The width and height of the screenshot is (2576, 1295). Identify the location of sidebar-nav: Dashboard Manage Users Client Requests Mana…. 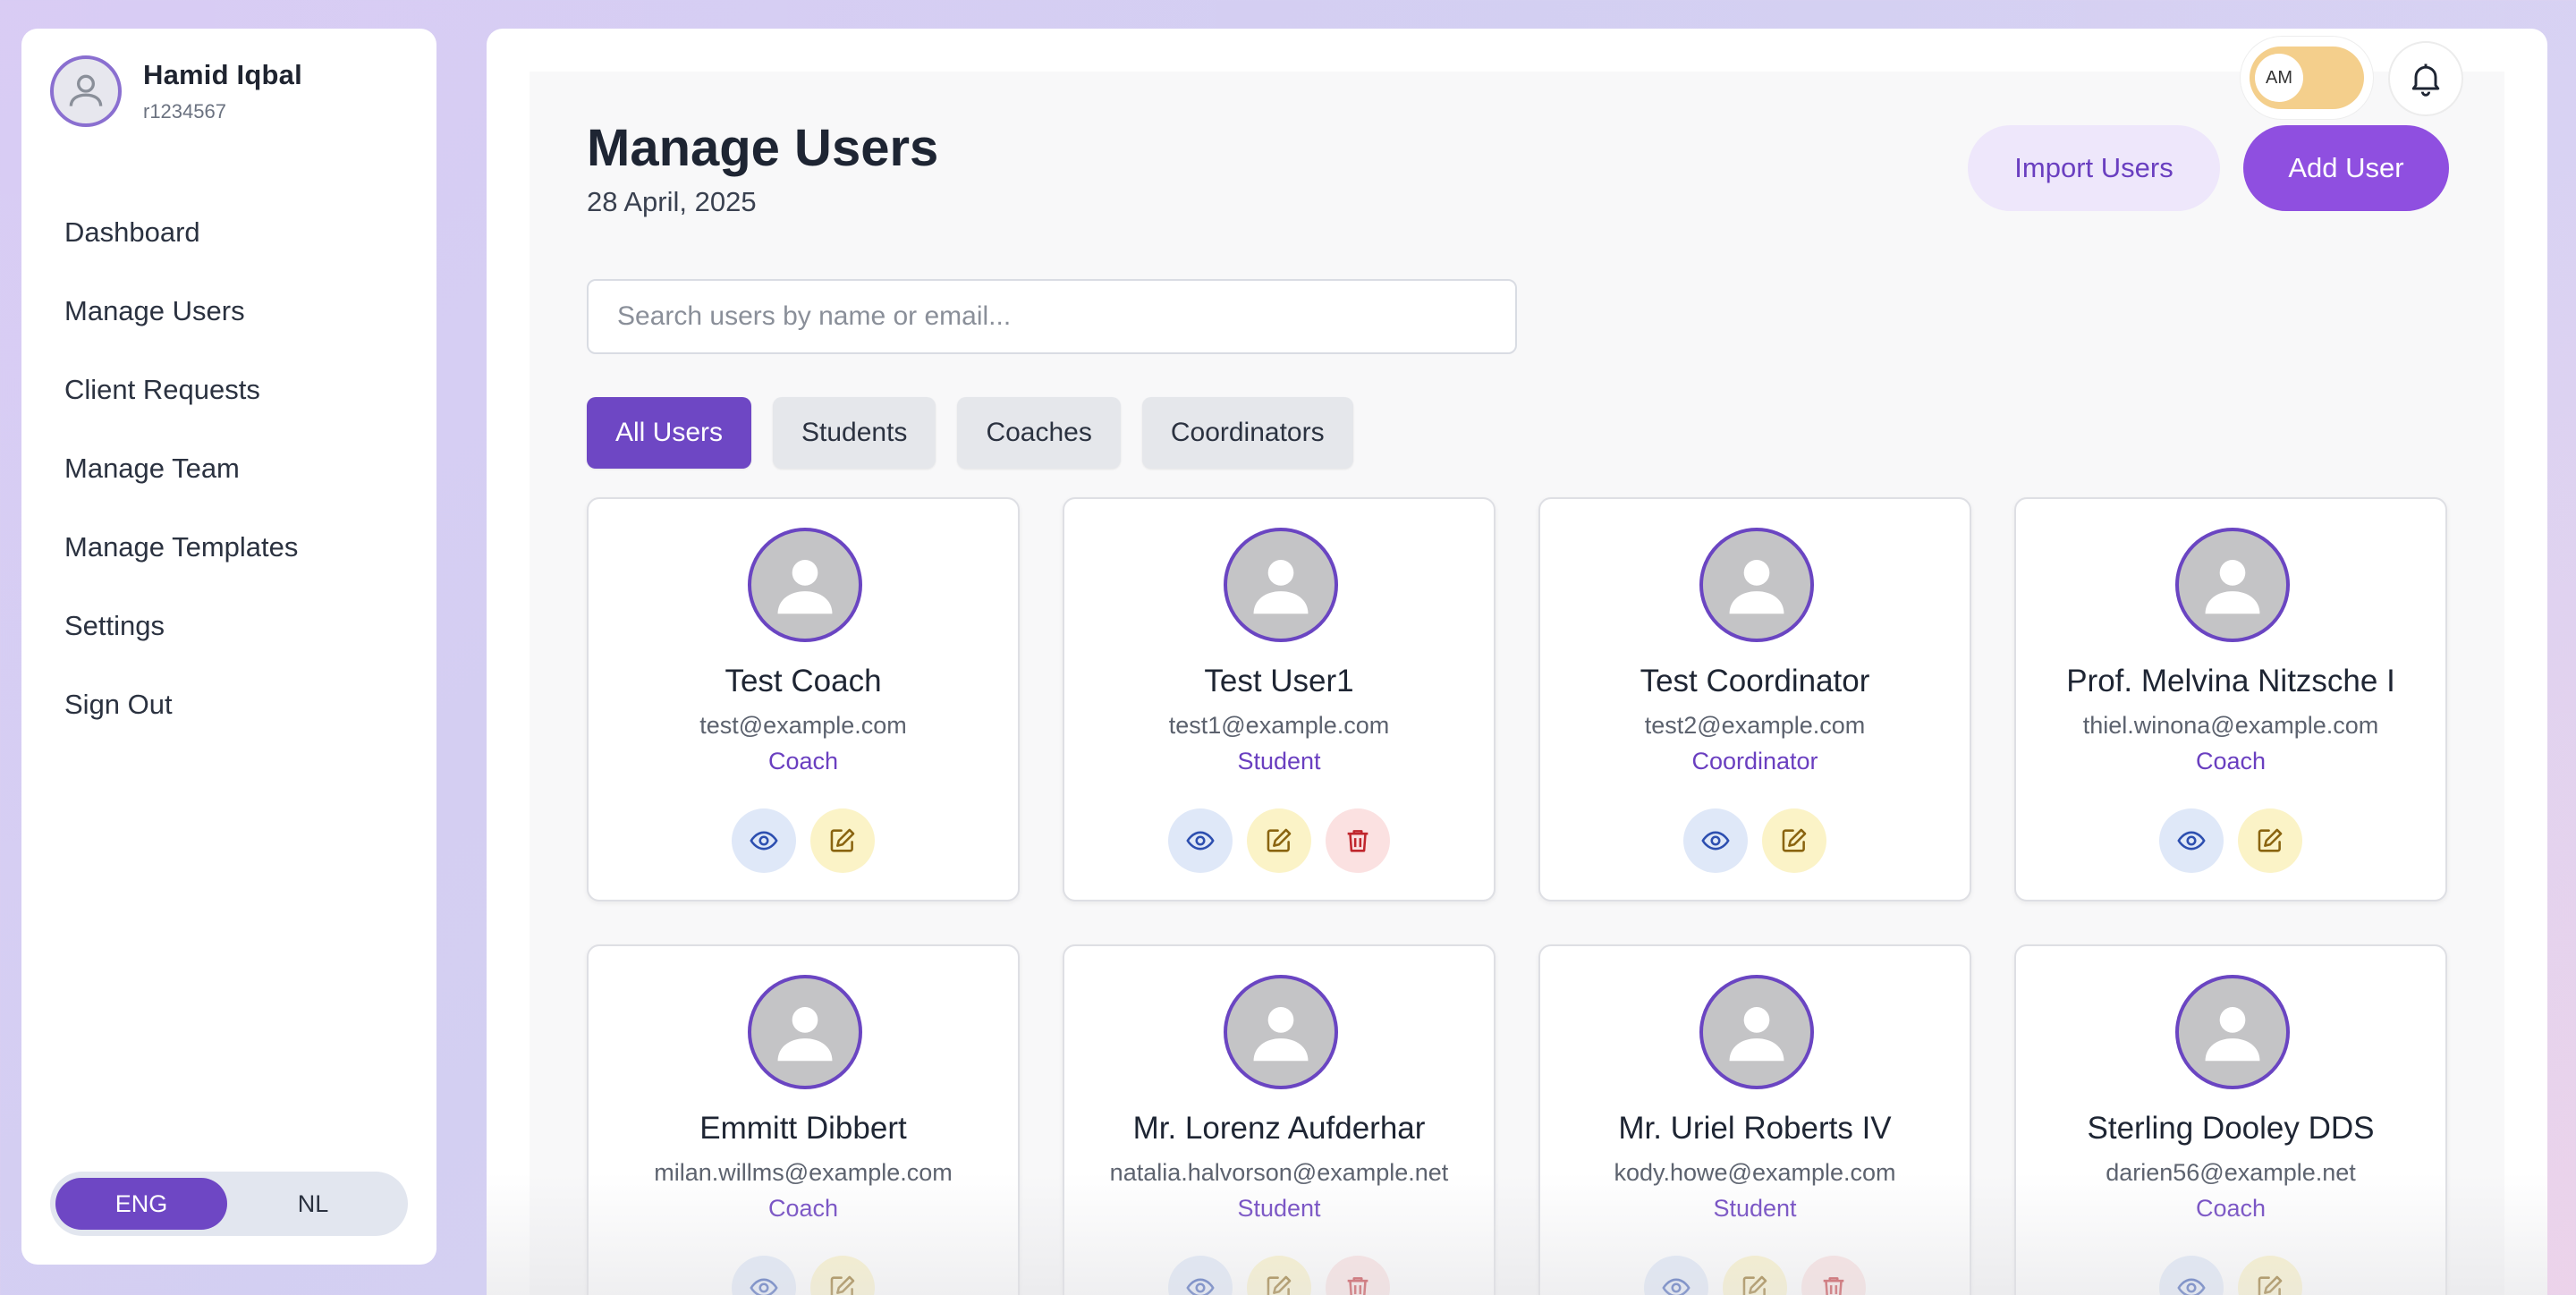
(181, 468).